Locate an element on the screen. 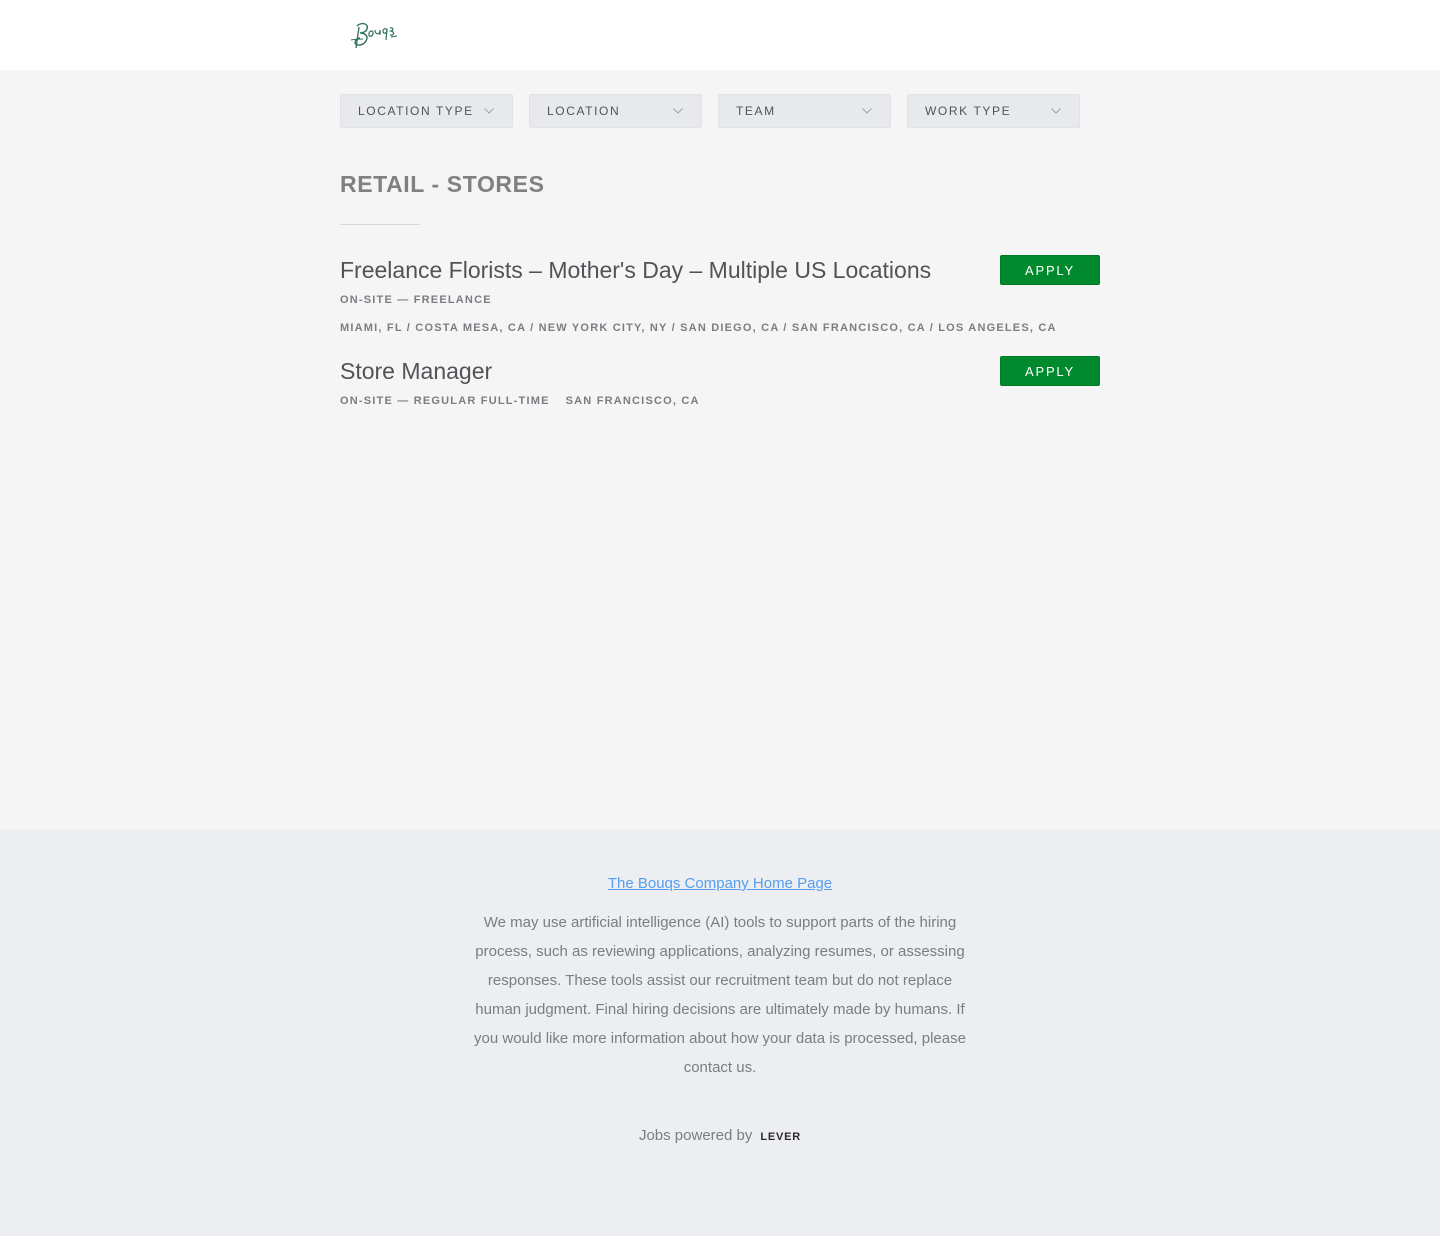 The image size is (1440, 1236). filter-work-type: WORK TYPE is located at coordinates (993, 111).